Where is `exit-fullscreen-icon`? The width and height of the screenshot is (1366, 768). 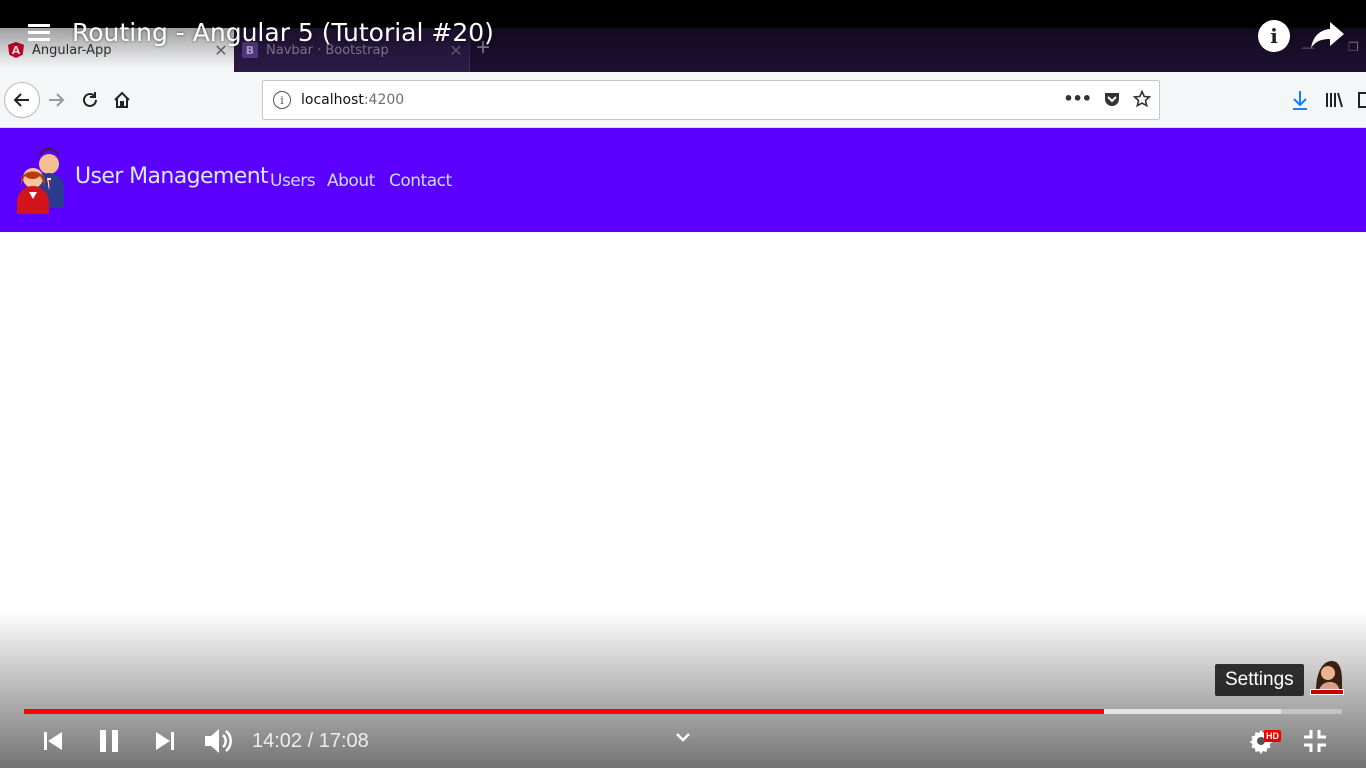
exit-fullscreen-icon is located at coordinates (1315, 741).